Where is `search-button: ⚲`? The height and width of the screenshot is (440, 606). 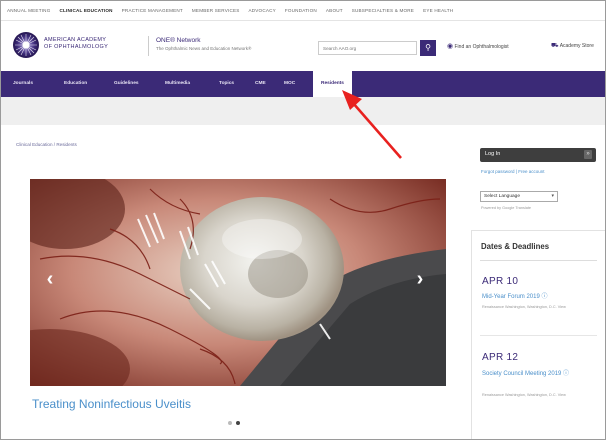
search-button: ⚲ is located at coordinates (428, 48).